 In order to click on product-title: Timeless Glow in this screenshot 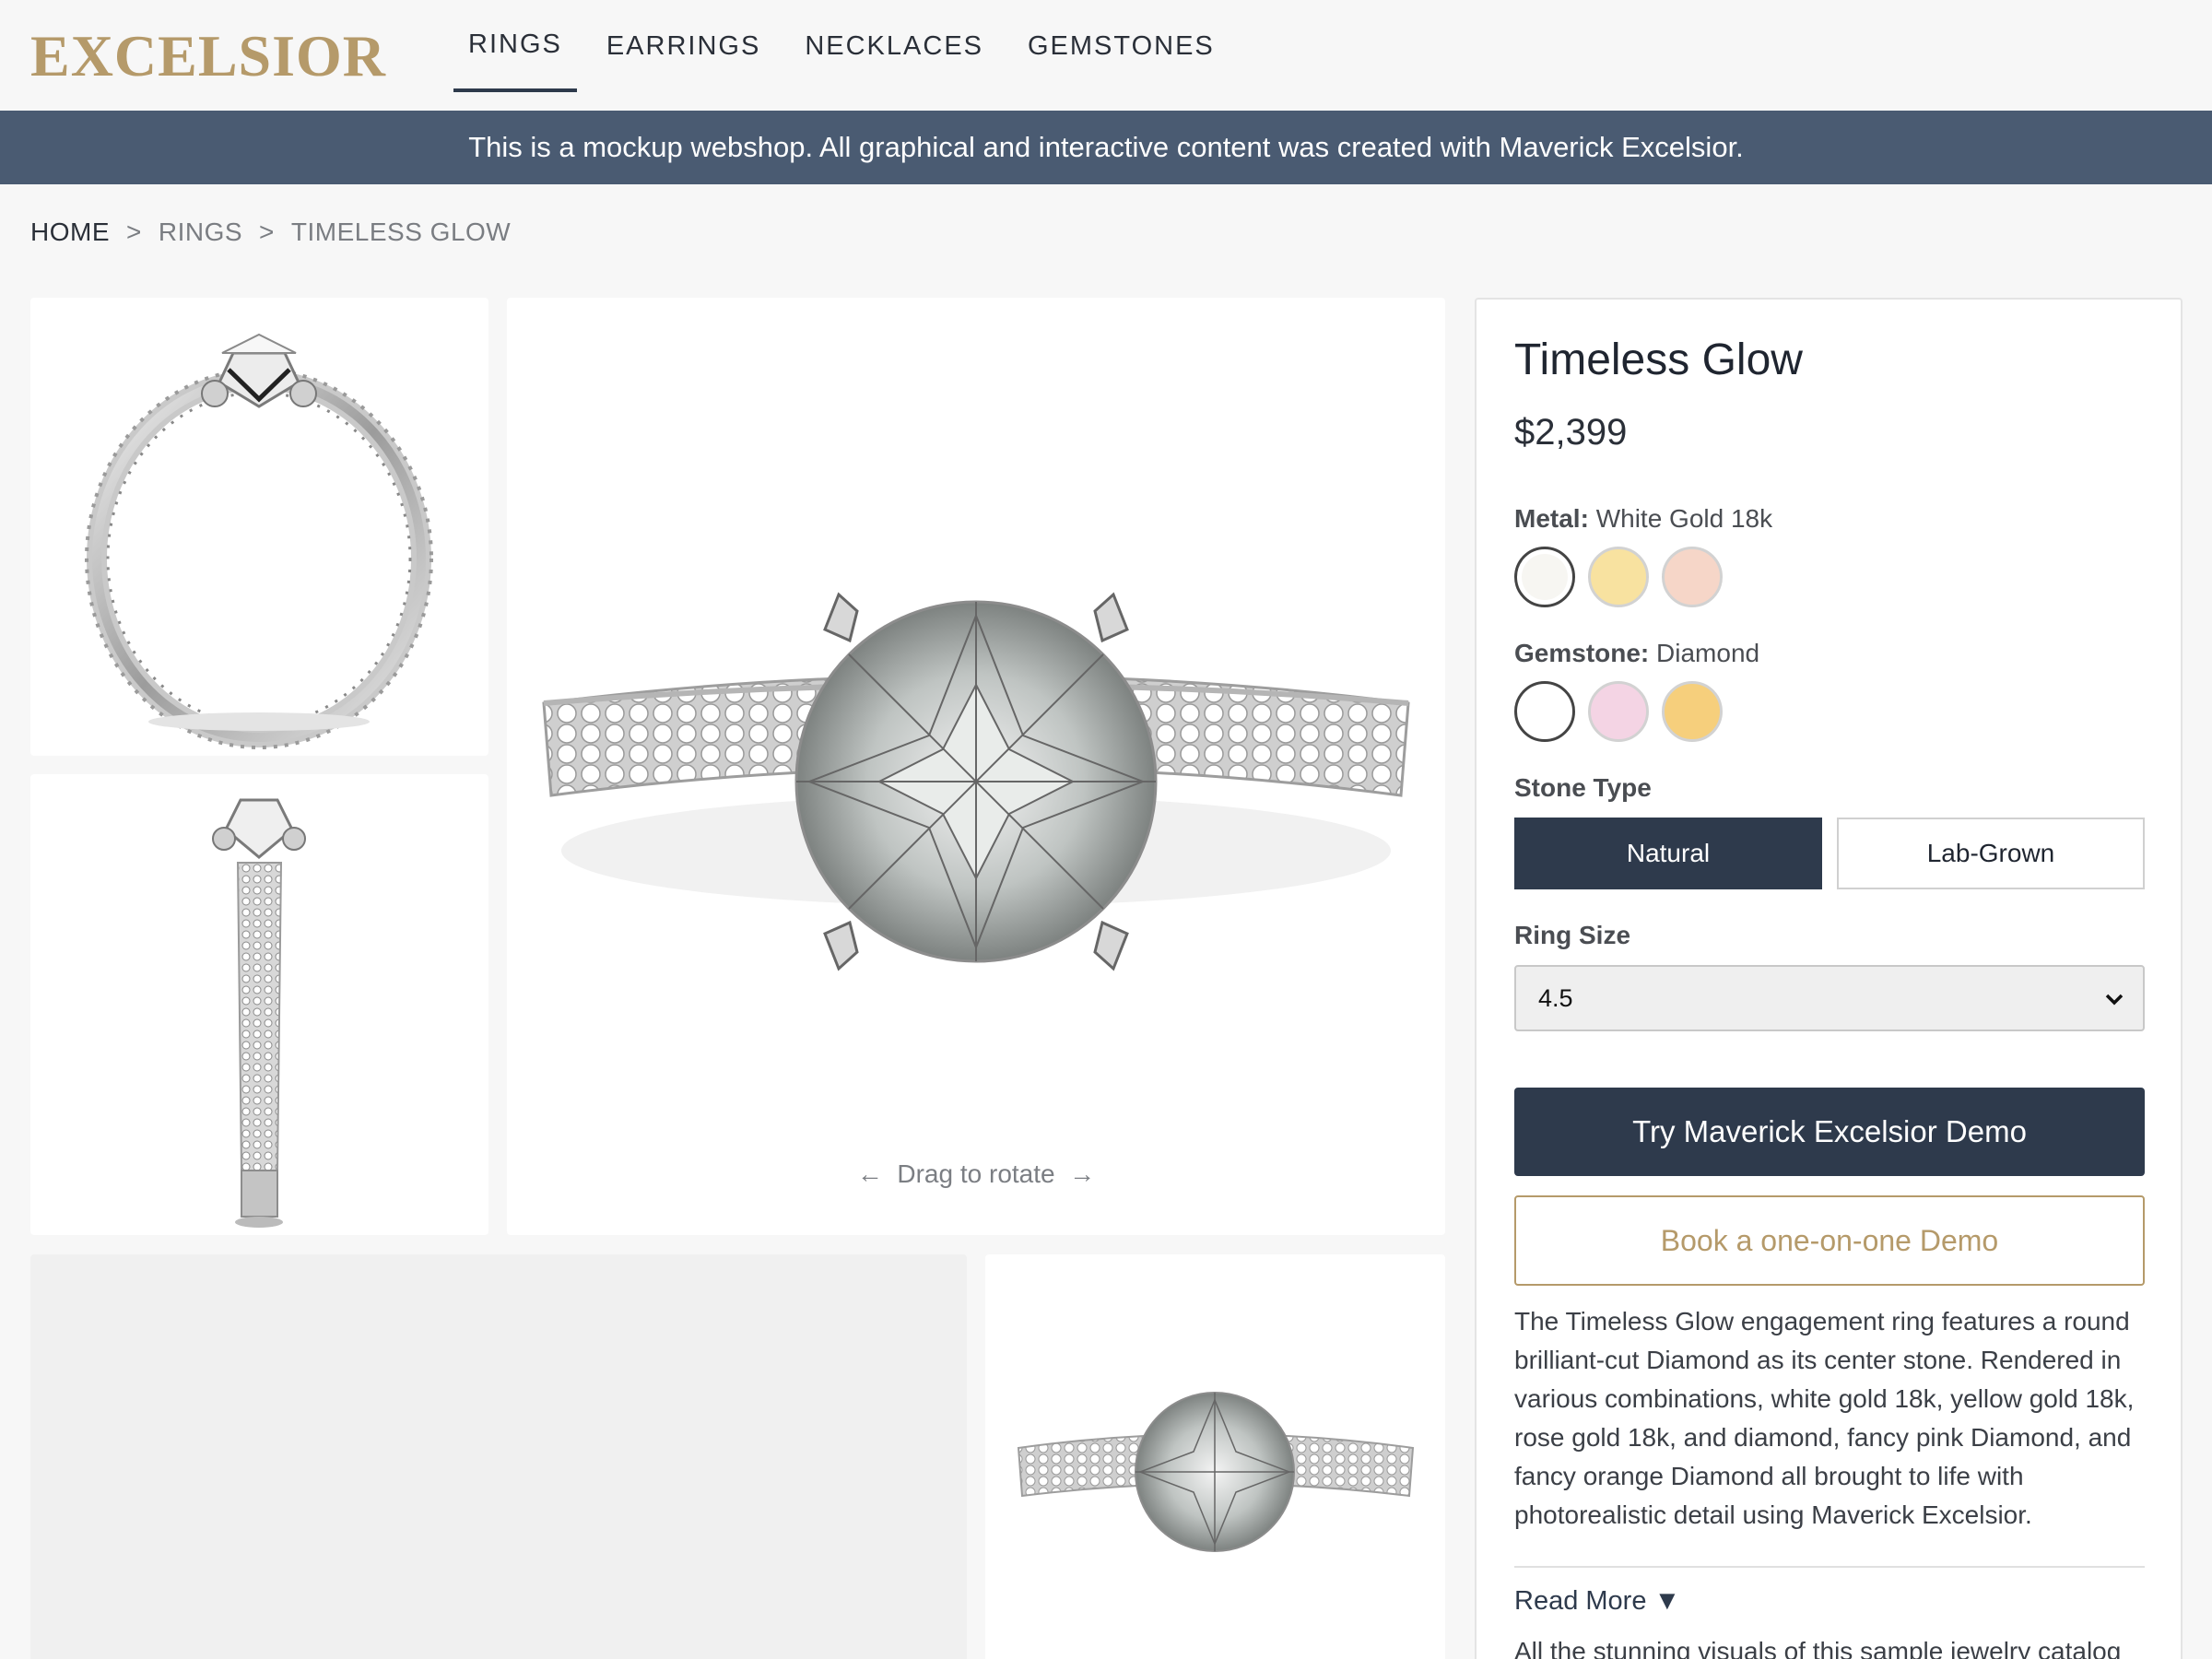, I will do `click(1658, 359)`.